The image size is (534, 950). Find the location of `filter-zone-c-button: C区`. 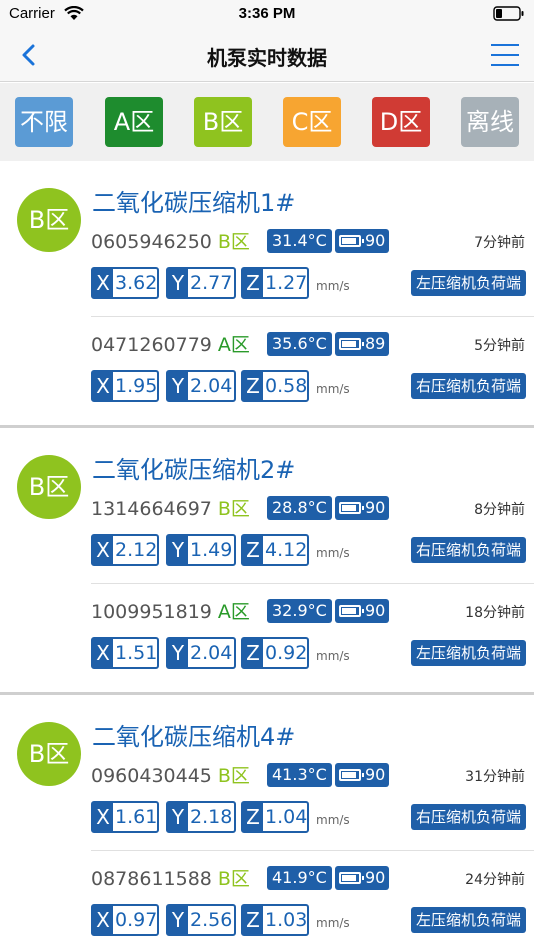

filter-zone-c-button: C区 is located at coordinates (312, 122).